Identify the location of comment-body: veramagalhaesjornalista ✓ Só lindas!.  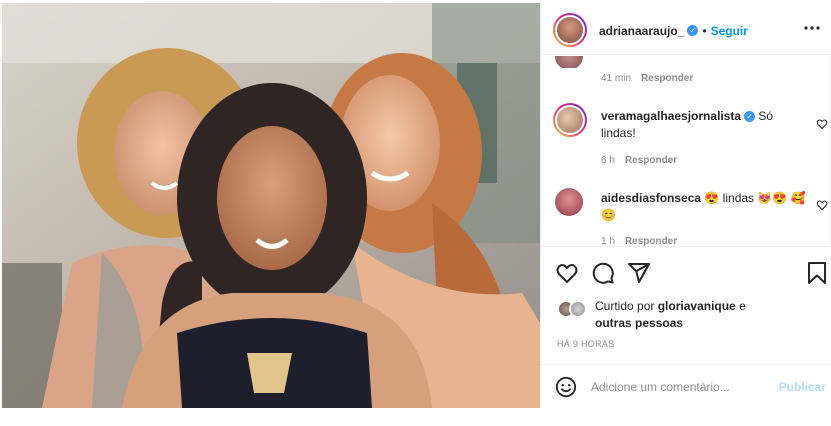
(703, 125).